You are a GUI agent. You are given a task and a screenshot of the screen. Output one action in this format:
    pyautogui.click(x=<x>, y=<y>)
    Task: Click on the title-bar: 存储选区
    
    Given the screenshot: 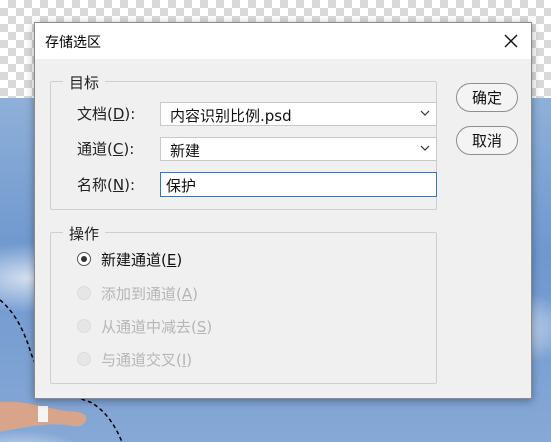 What is the action you would take?
    pyautogui.click(x=283, y=41)
    